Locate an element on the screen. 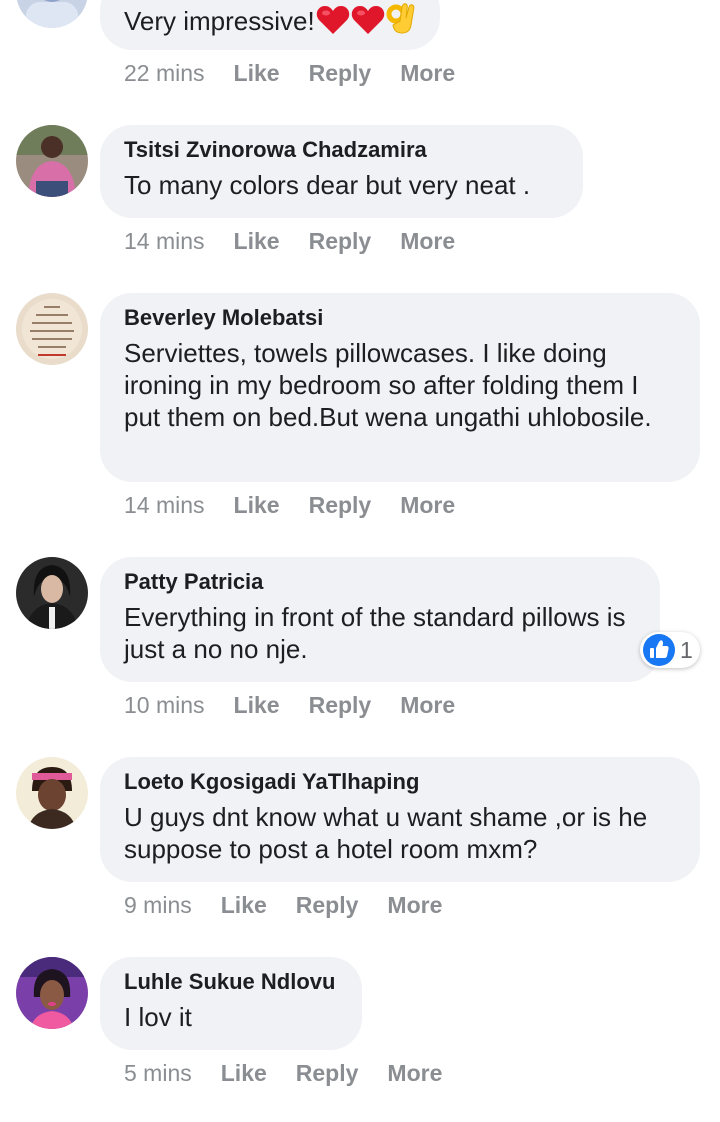 The height and width of the screenshot is (1122, 720). comment-author: Patty Patricia is located at coordinates (380, 582).